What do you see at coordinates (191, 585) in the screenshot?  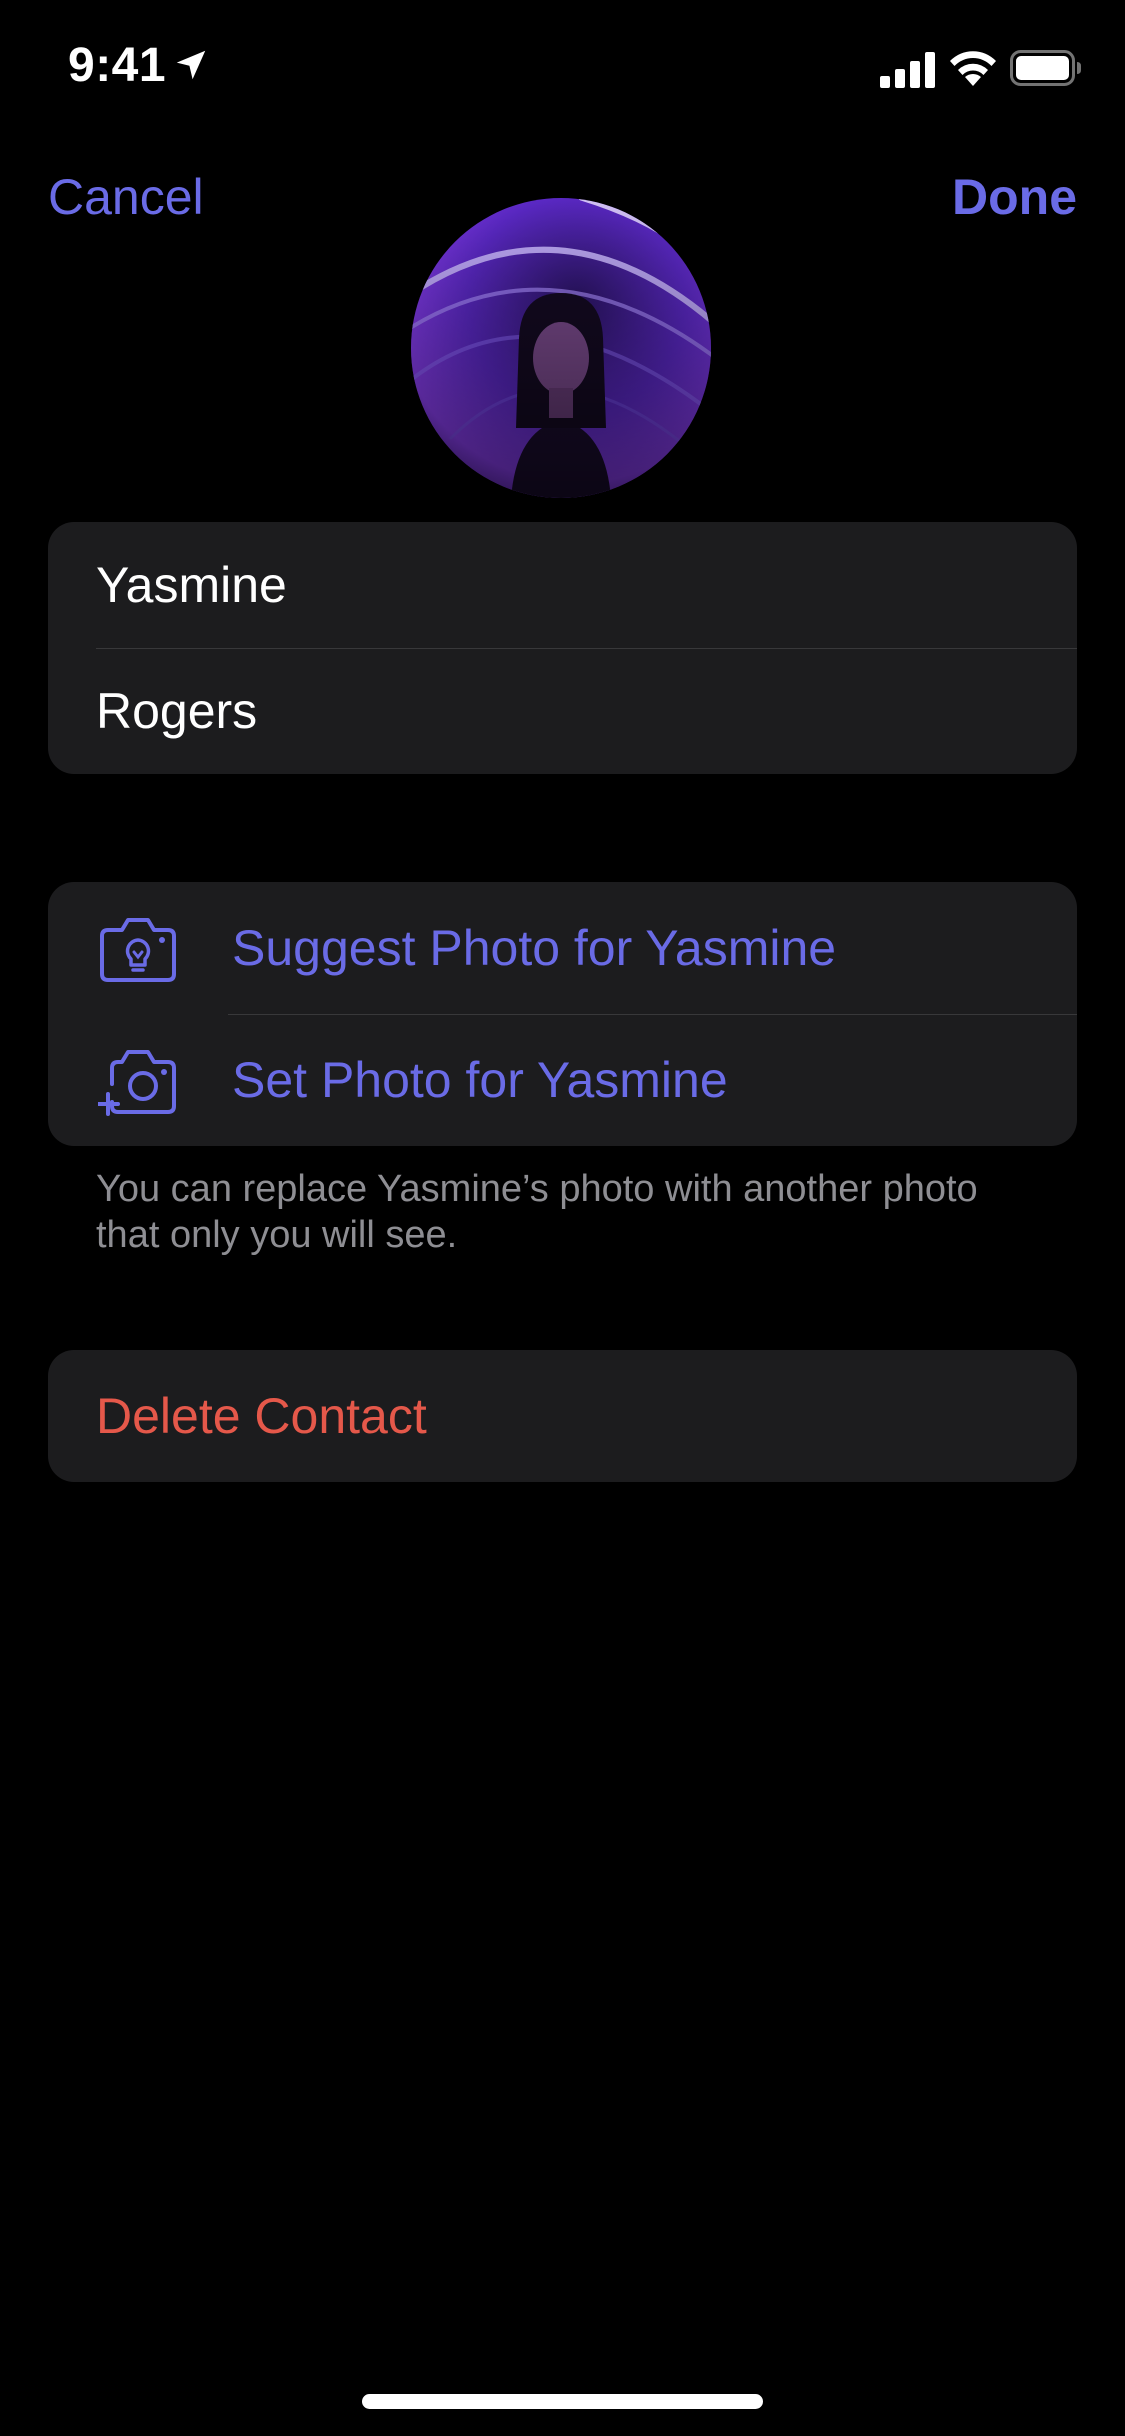 I see `first-name-field: Yasmine` at bounding box center [191, 585].